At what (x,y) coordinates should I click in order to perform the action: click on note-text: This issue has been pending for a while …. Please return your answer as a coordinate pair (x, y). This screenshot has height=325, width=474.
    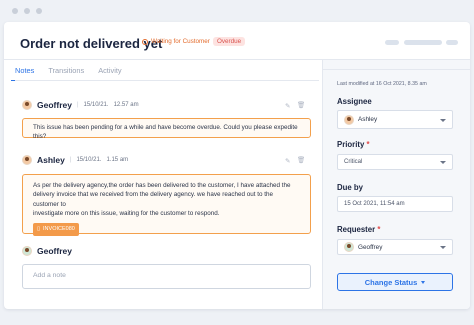
    Looking at the image, I should click on (165, 132).